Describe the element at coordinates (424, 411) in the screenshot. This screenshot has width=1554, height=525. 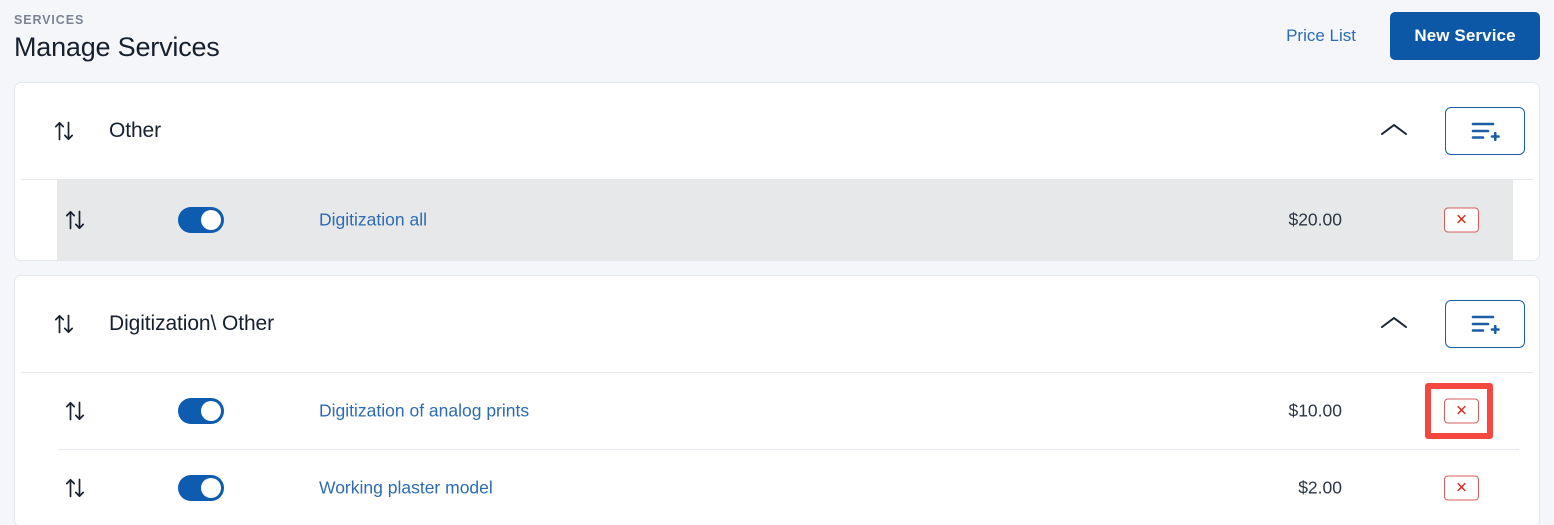
I see `service-name-link: Digitization of analog prints` at that location.